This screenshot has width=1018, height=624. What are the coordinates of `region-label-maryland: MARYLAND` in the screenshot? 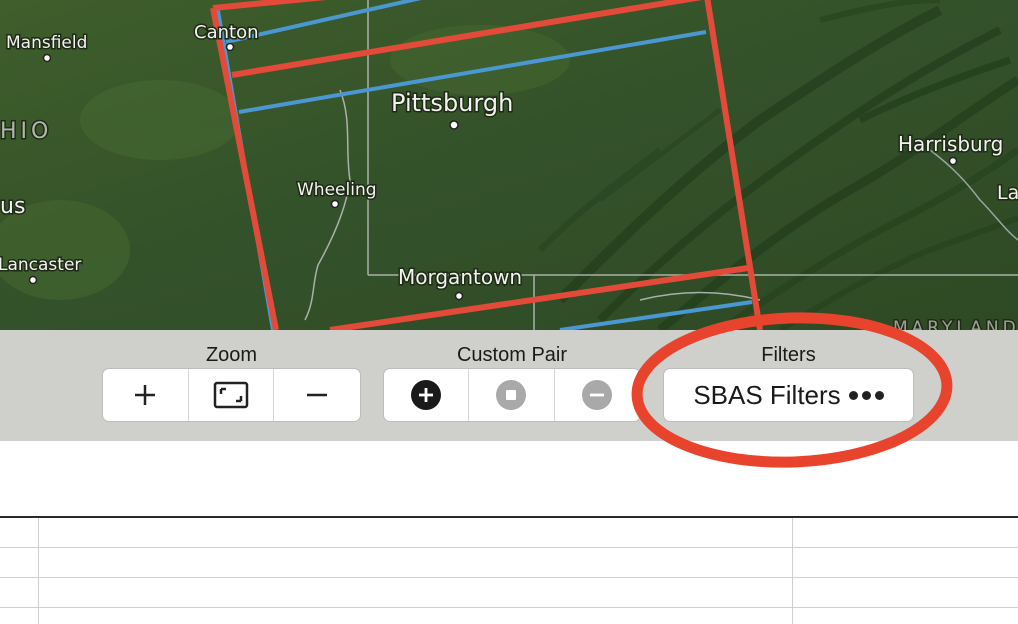 It's located at (955, 324).